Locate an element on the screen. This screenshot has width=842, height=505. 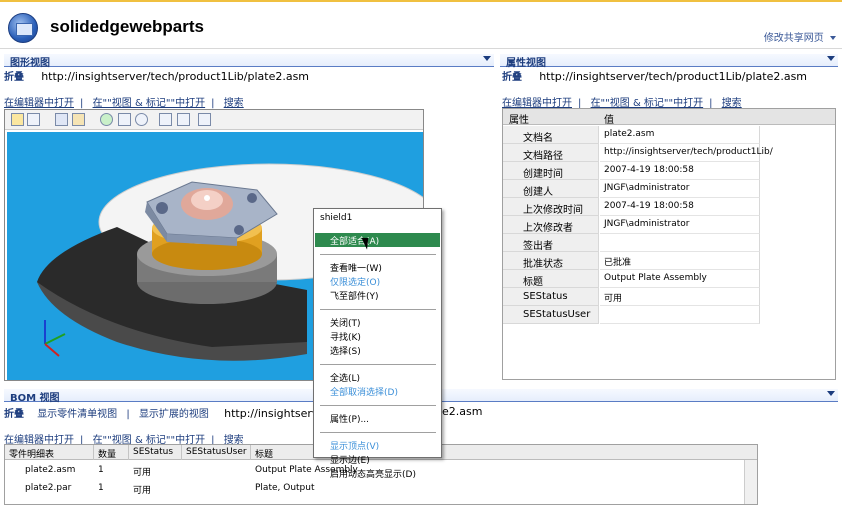
bom-sestatus: 可用 is located at coordinates (142, 491).